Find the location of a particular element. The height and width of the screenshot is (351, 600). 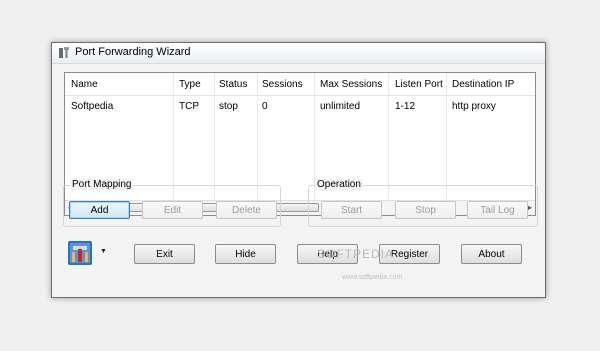

column-listen-port: Listen Port 1-12 is located at coordinates (418, 138).